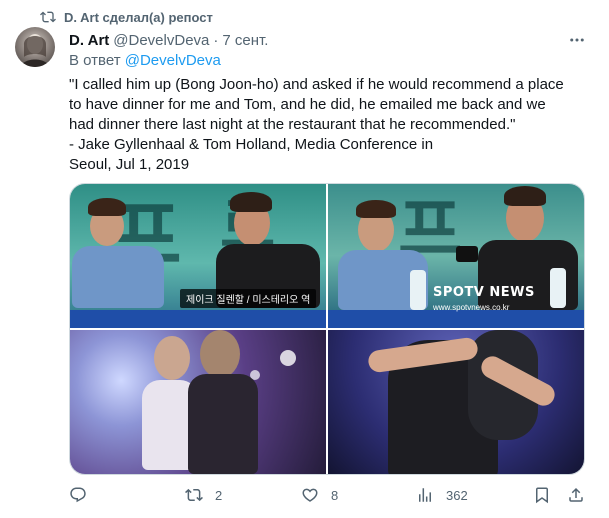 This screenshot has width=609, height=518. What do you see at coordinates (78, 495) in the screenshot?
I see `reply-icon` at bounding box center [78, 495].